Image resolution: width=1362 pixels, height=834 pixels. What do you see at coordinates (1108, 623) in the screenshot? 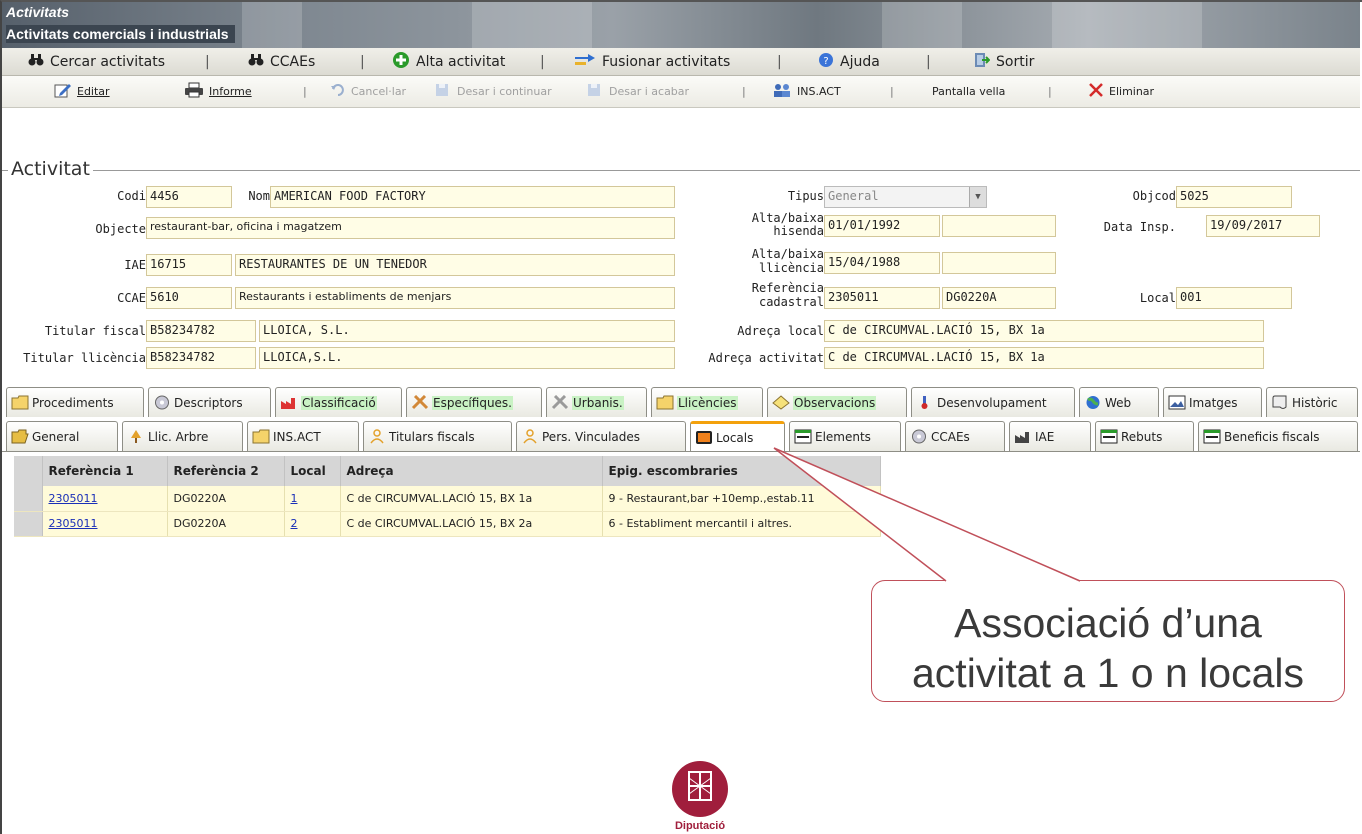
I see `callout-line-1: Associació d’una` at bounding box center [1108, 623].